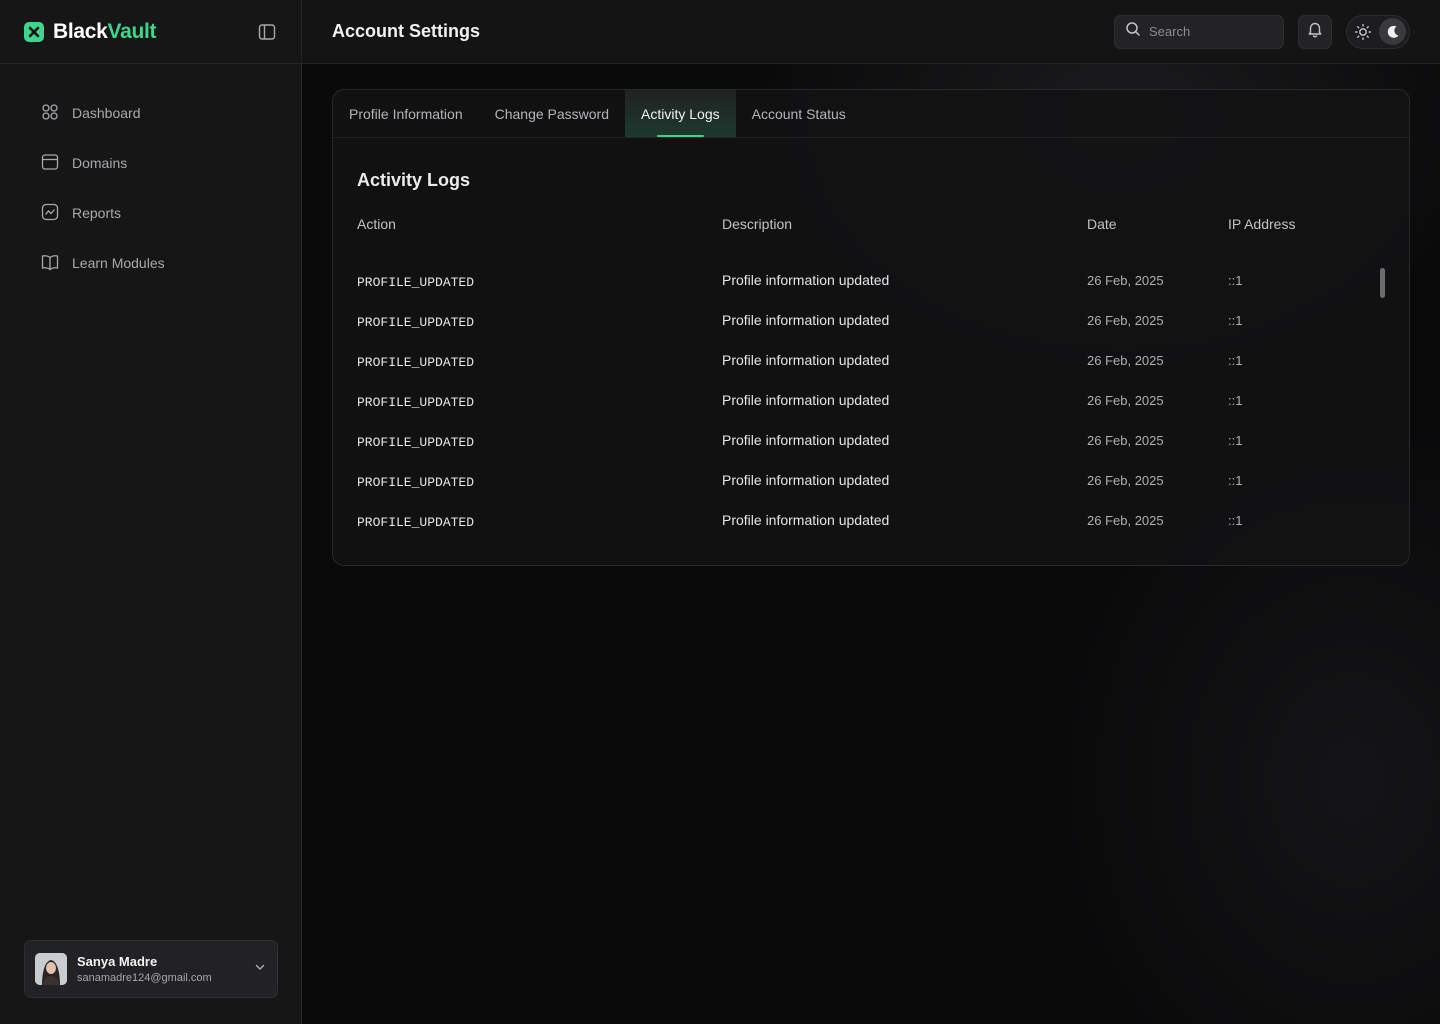 Image resolution: width=1440 pixels, height=1024 pixels. Describe the element at coordinates (160, 969) in the screenshot. I see `user-info: Sanya Madre sanamadre124@gmail.com` at that location.